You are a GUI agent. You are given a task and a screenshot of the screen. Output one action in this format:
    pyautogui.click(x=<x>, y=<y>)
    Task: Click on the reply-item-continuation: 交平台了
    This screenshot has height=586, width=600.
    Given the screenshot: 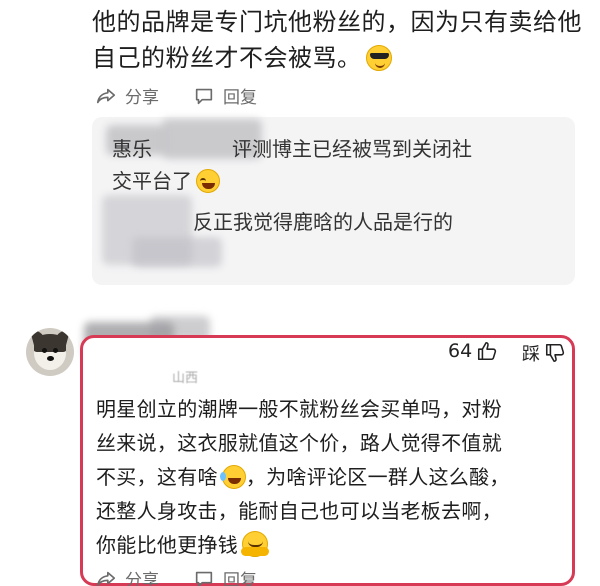 What is the action you would take?
    pyautogui.click(x=166, y=181)
    